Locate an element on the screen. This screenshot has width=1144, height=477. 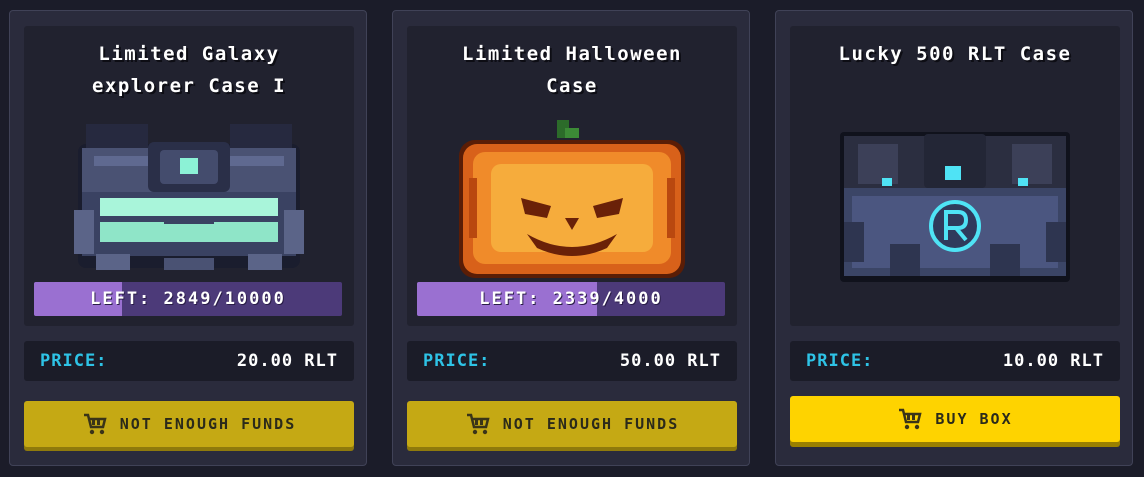
remaining-count: LEFT: 2339/4000 is located at coordinates (571, 299).